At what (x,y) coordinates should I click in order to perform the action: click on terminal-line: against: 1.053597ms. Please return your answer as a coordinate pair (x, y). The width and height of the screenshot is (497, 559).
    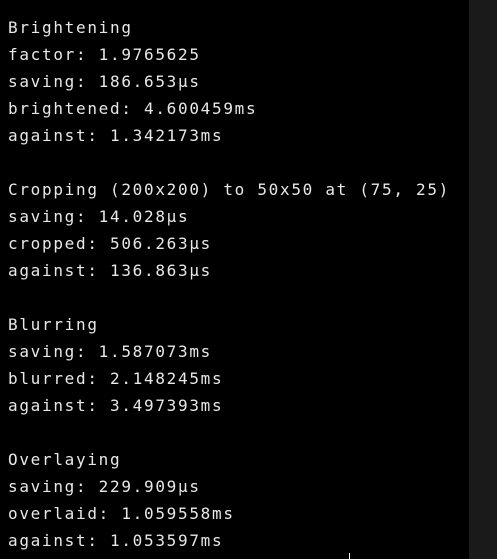
    Looking at the image, I should click on (116, 540).